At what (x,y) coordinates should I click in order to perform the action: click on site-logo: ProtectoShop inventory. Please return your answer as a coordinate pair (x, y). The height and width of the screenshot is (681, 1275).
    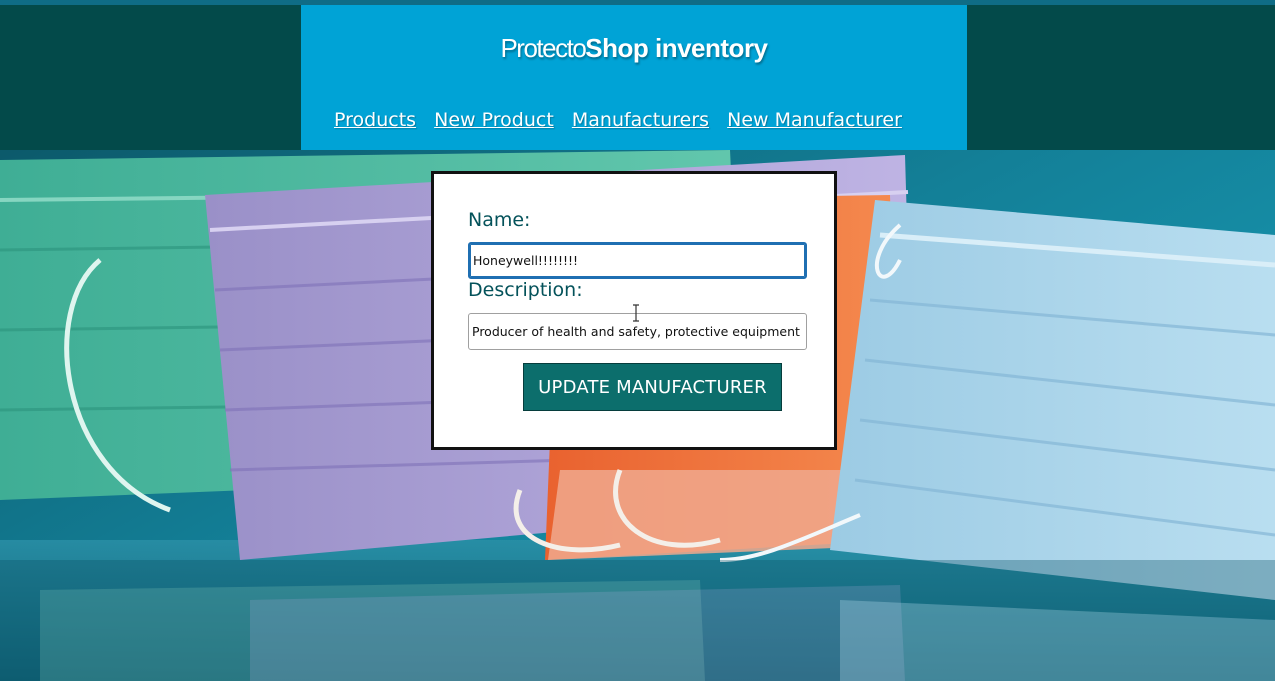
    Looking at the image, I should click on (634, 48).